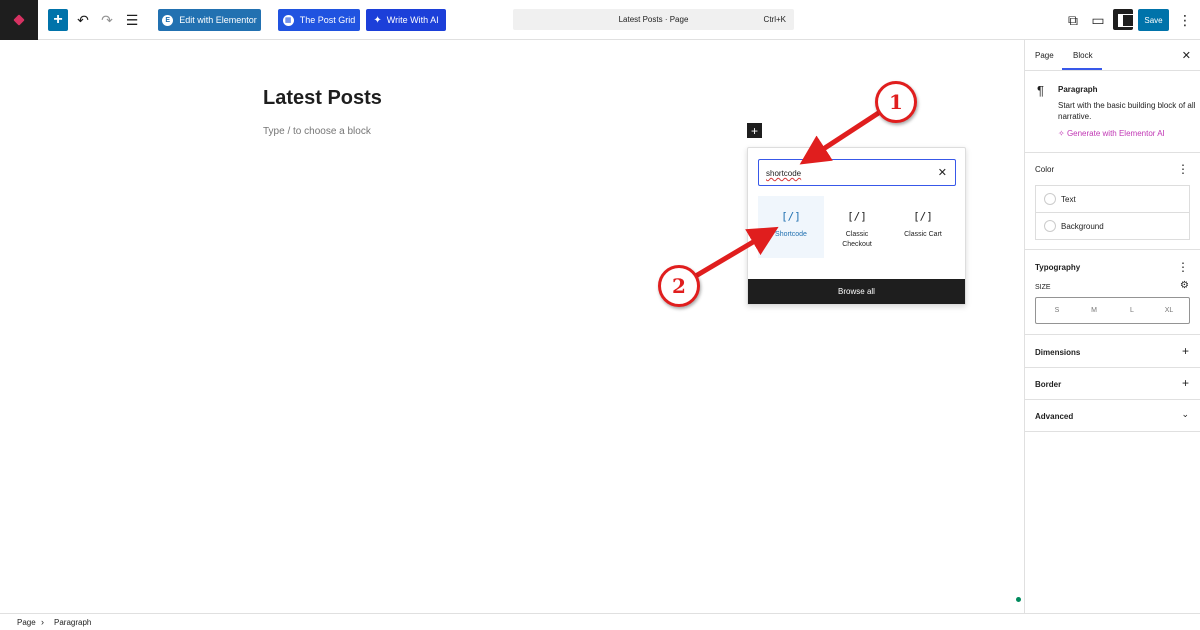  Describe the element at coordinates (288, 20) in the screenshot. I see `grid-icon: ▦` at that location.